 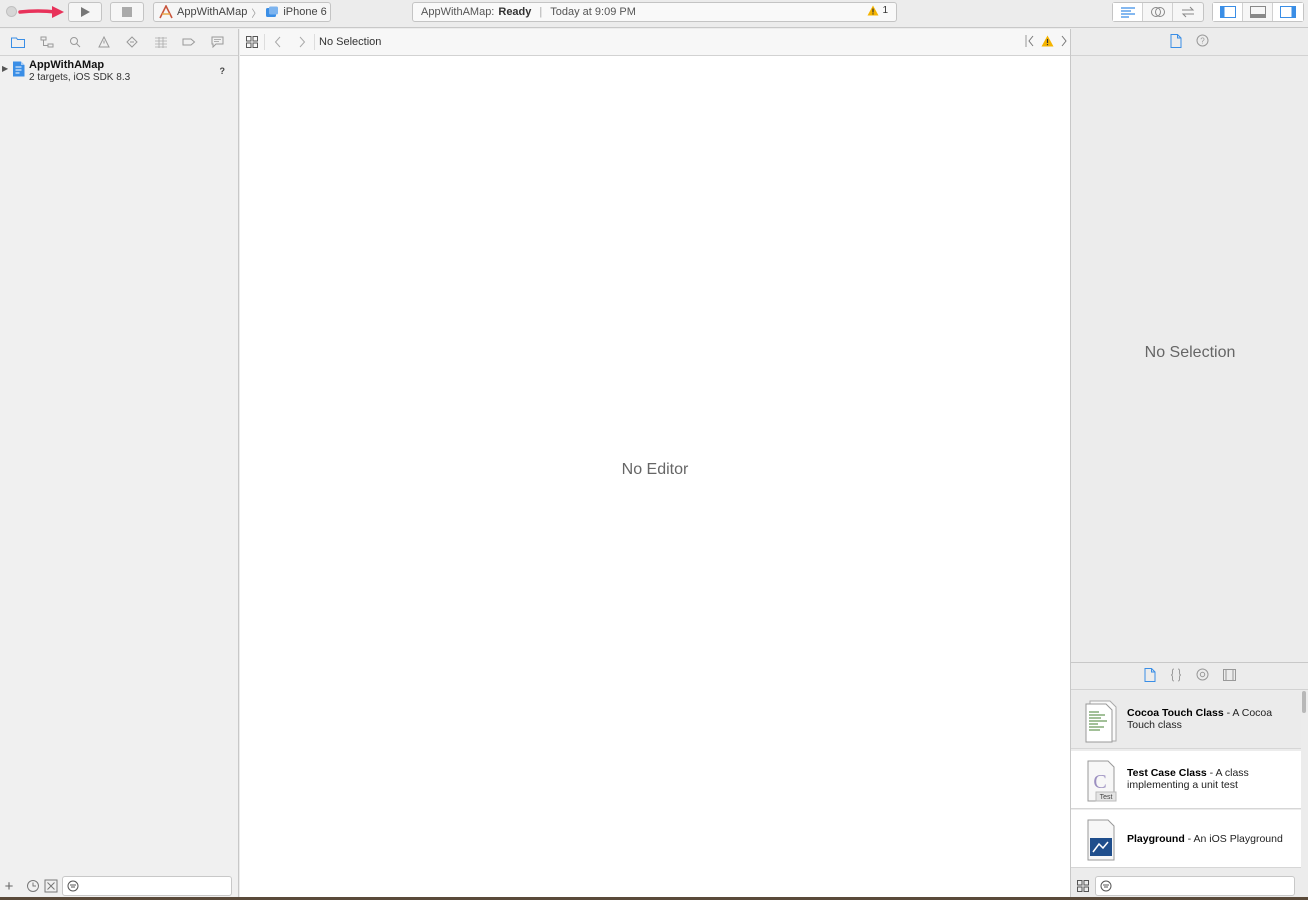 What do you see at coordinates (119, 72) in the screenshot?
I see `project-tree-item: ▶ AppWithAMap 2 targets, iOS SDK 8.3 ?` at bounding box center [119, 72].